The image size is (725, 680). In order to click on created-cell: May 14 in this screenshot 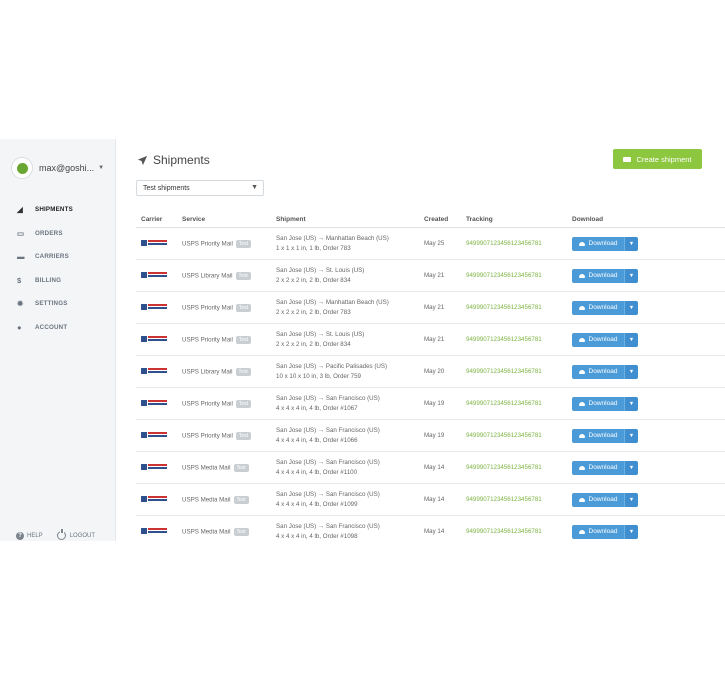, I will do `click(445, 499)`.